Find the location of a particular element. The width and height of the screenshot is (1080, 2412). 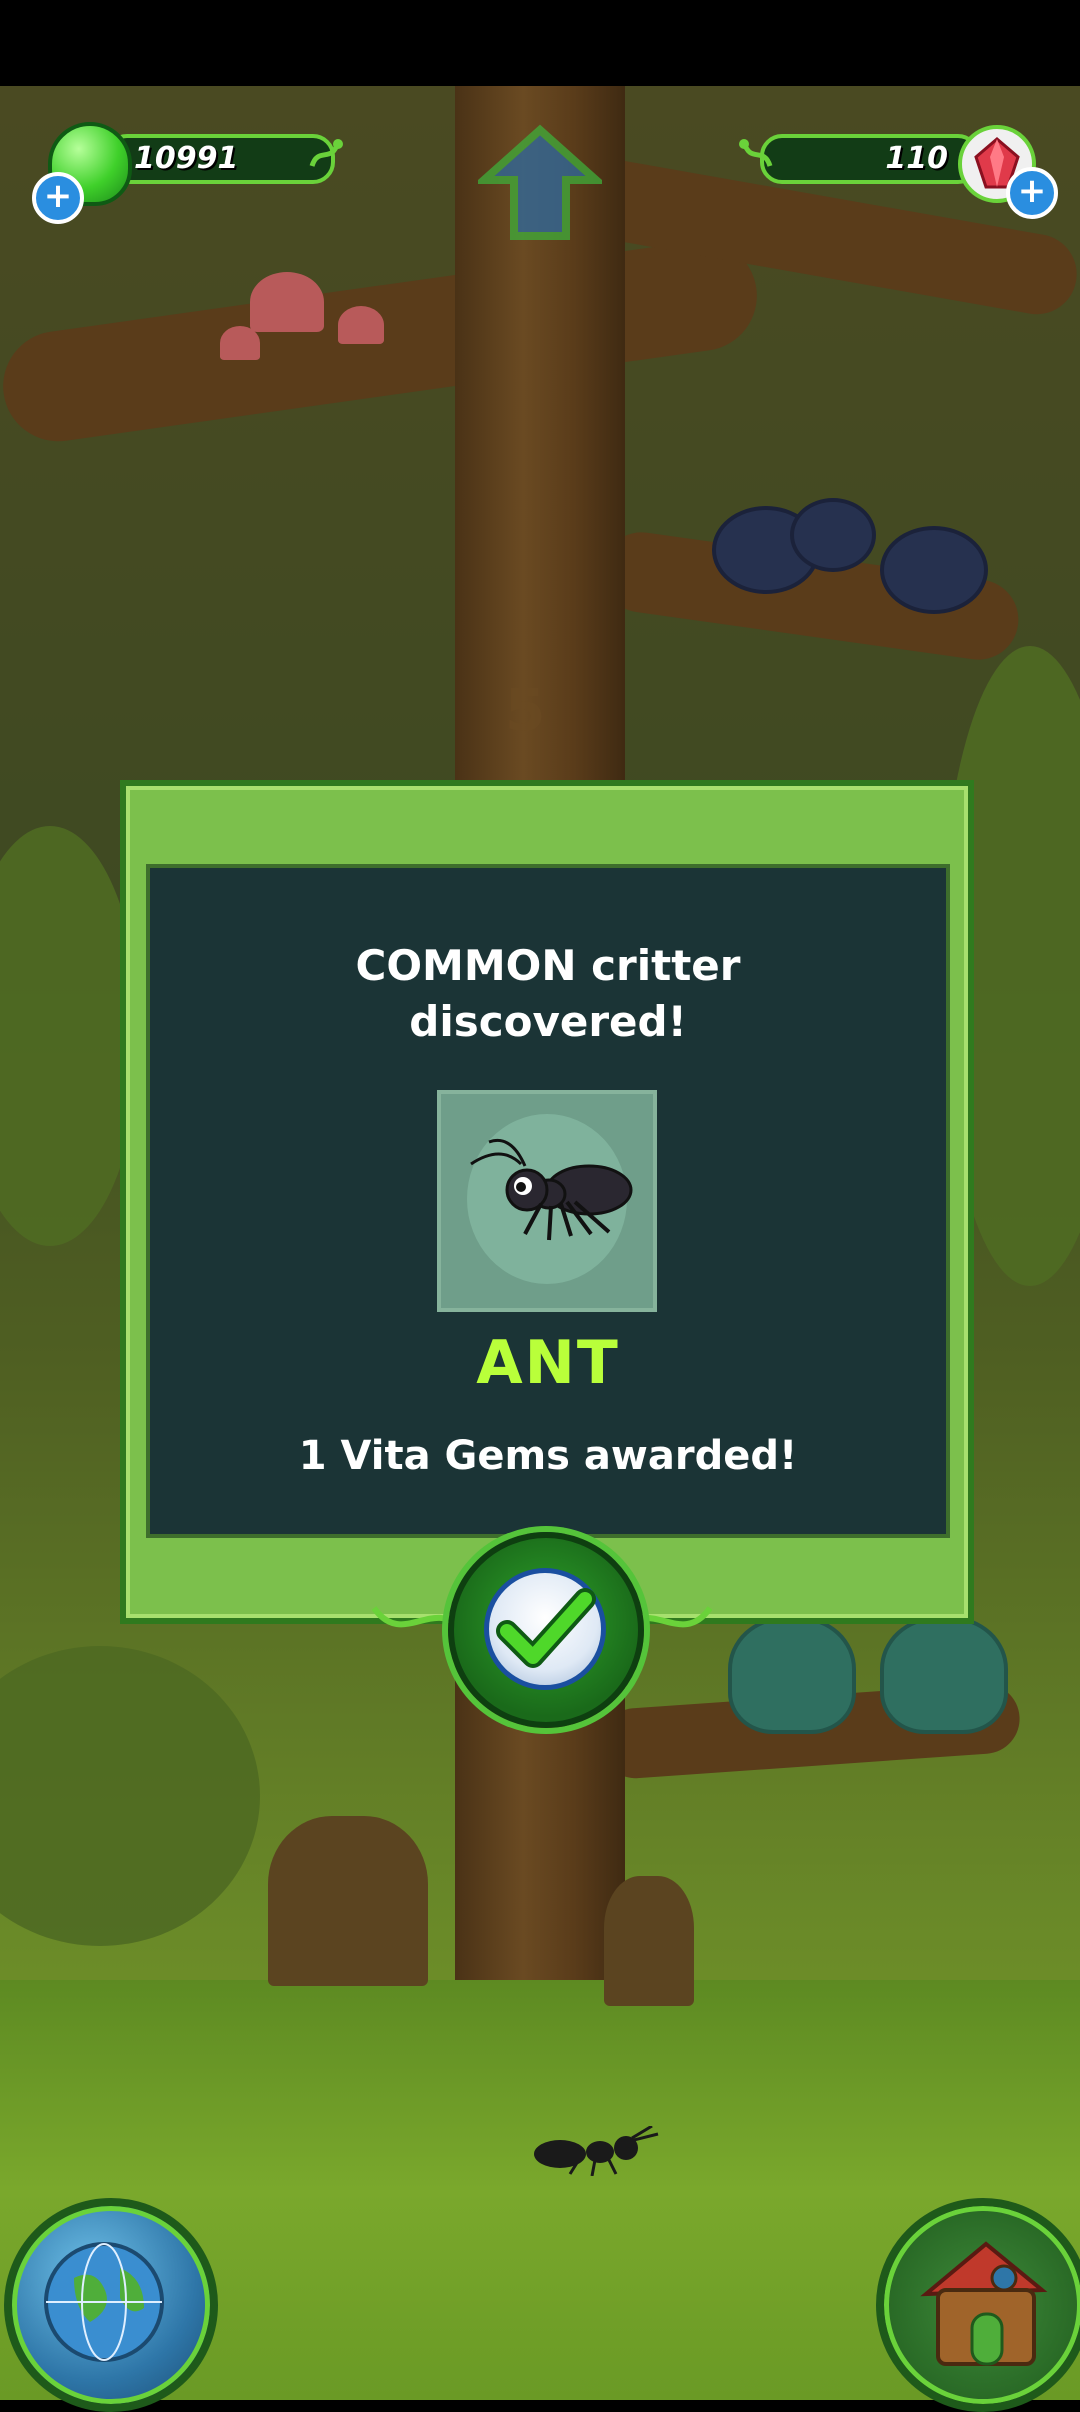

ant-icon is located at coordinates (551, 1190).